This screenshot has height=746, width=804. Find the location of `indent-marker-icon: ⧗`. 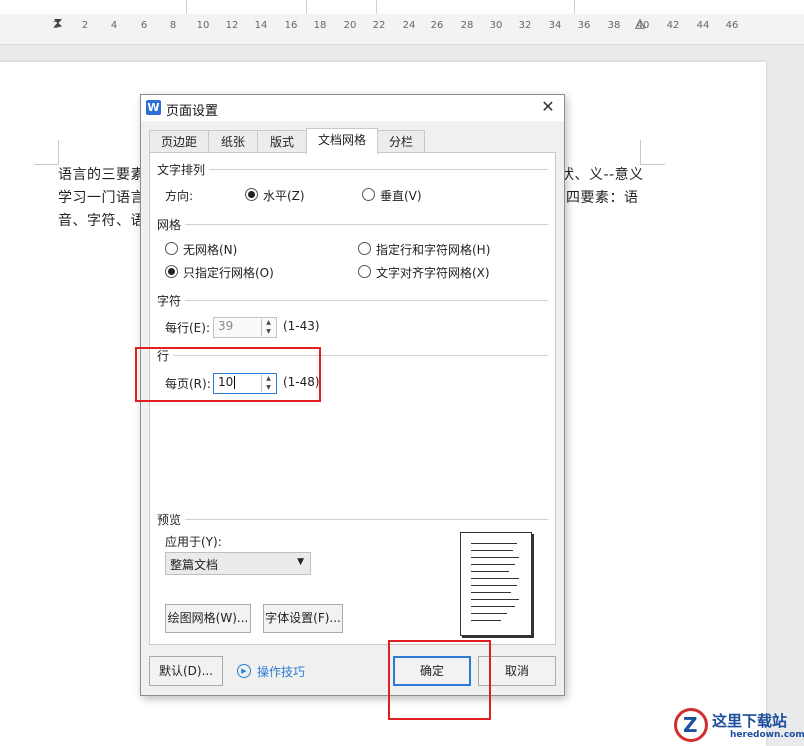

indent-marker-icon: ⧗ is located at coordinates (57, 23).